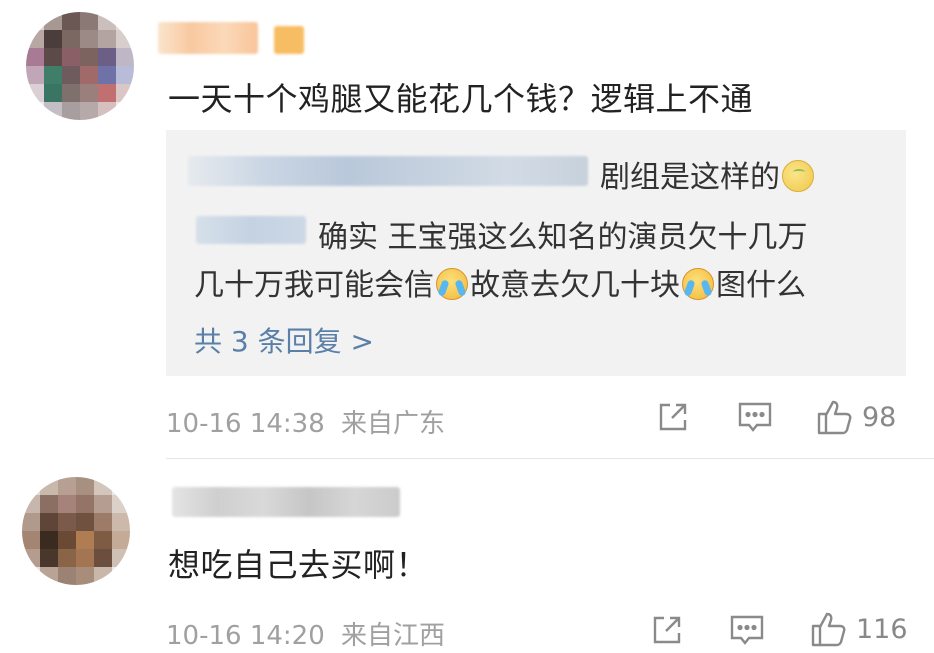 The image size is (934, 653). What do you see at coordinates (690, 177) in the screenshot?
I see `reply-text-content: 剧组是这样的` at bounding box center [690, 177].